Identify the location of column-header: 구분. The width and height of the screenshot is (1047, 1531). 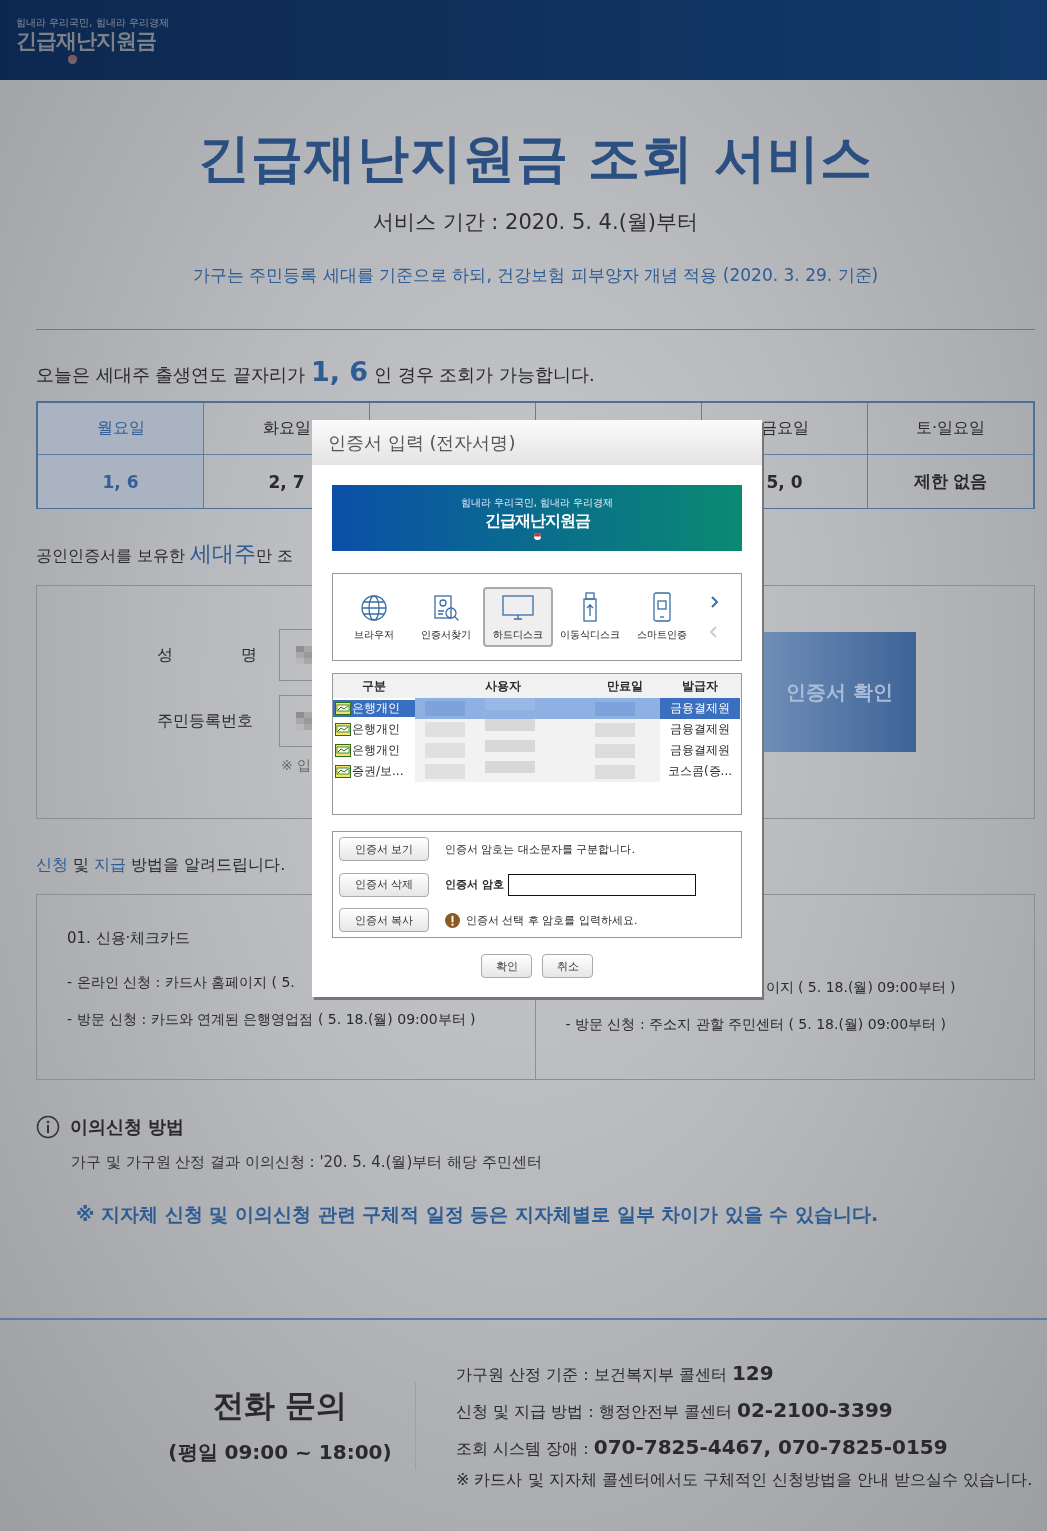
(374, 686).